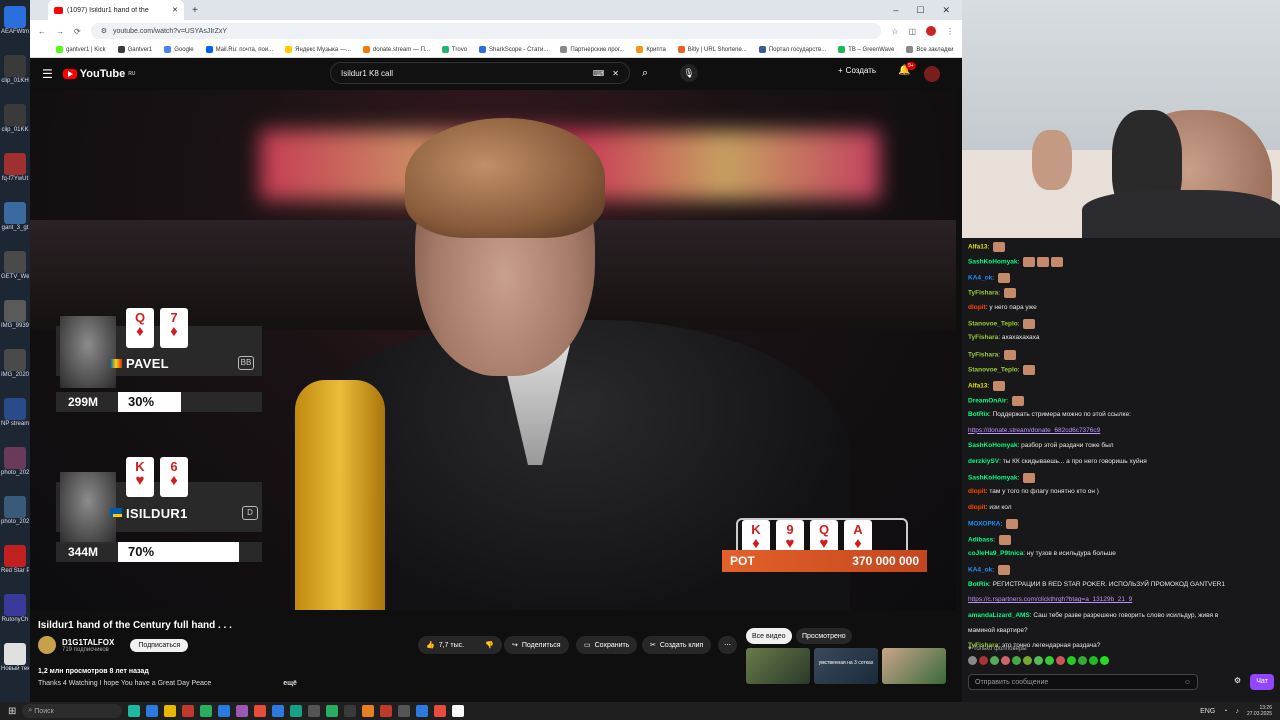 The image size is (1280, 720). Describe the element at coordinates (88, 642) in the screenshot. I see `channel-name: D1G1TALFOX` at that location.